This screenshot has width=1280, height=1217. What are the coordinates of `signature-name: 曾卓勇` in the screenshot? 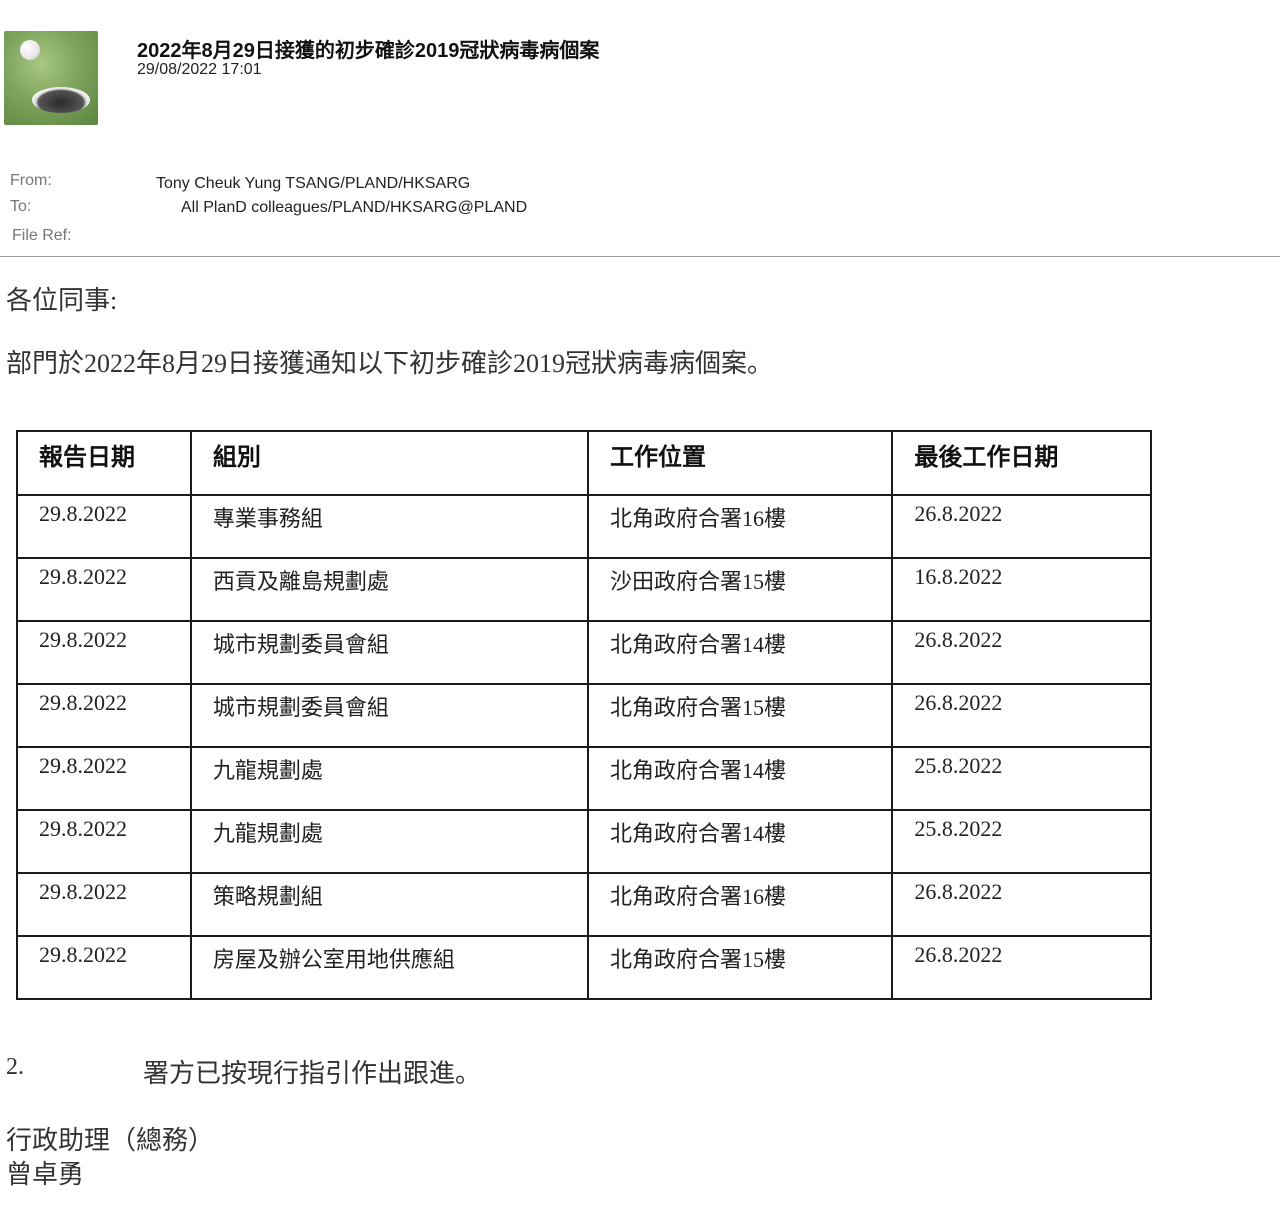 It's located at (45, 1174).